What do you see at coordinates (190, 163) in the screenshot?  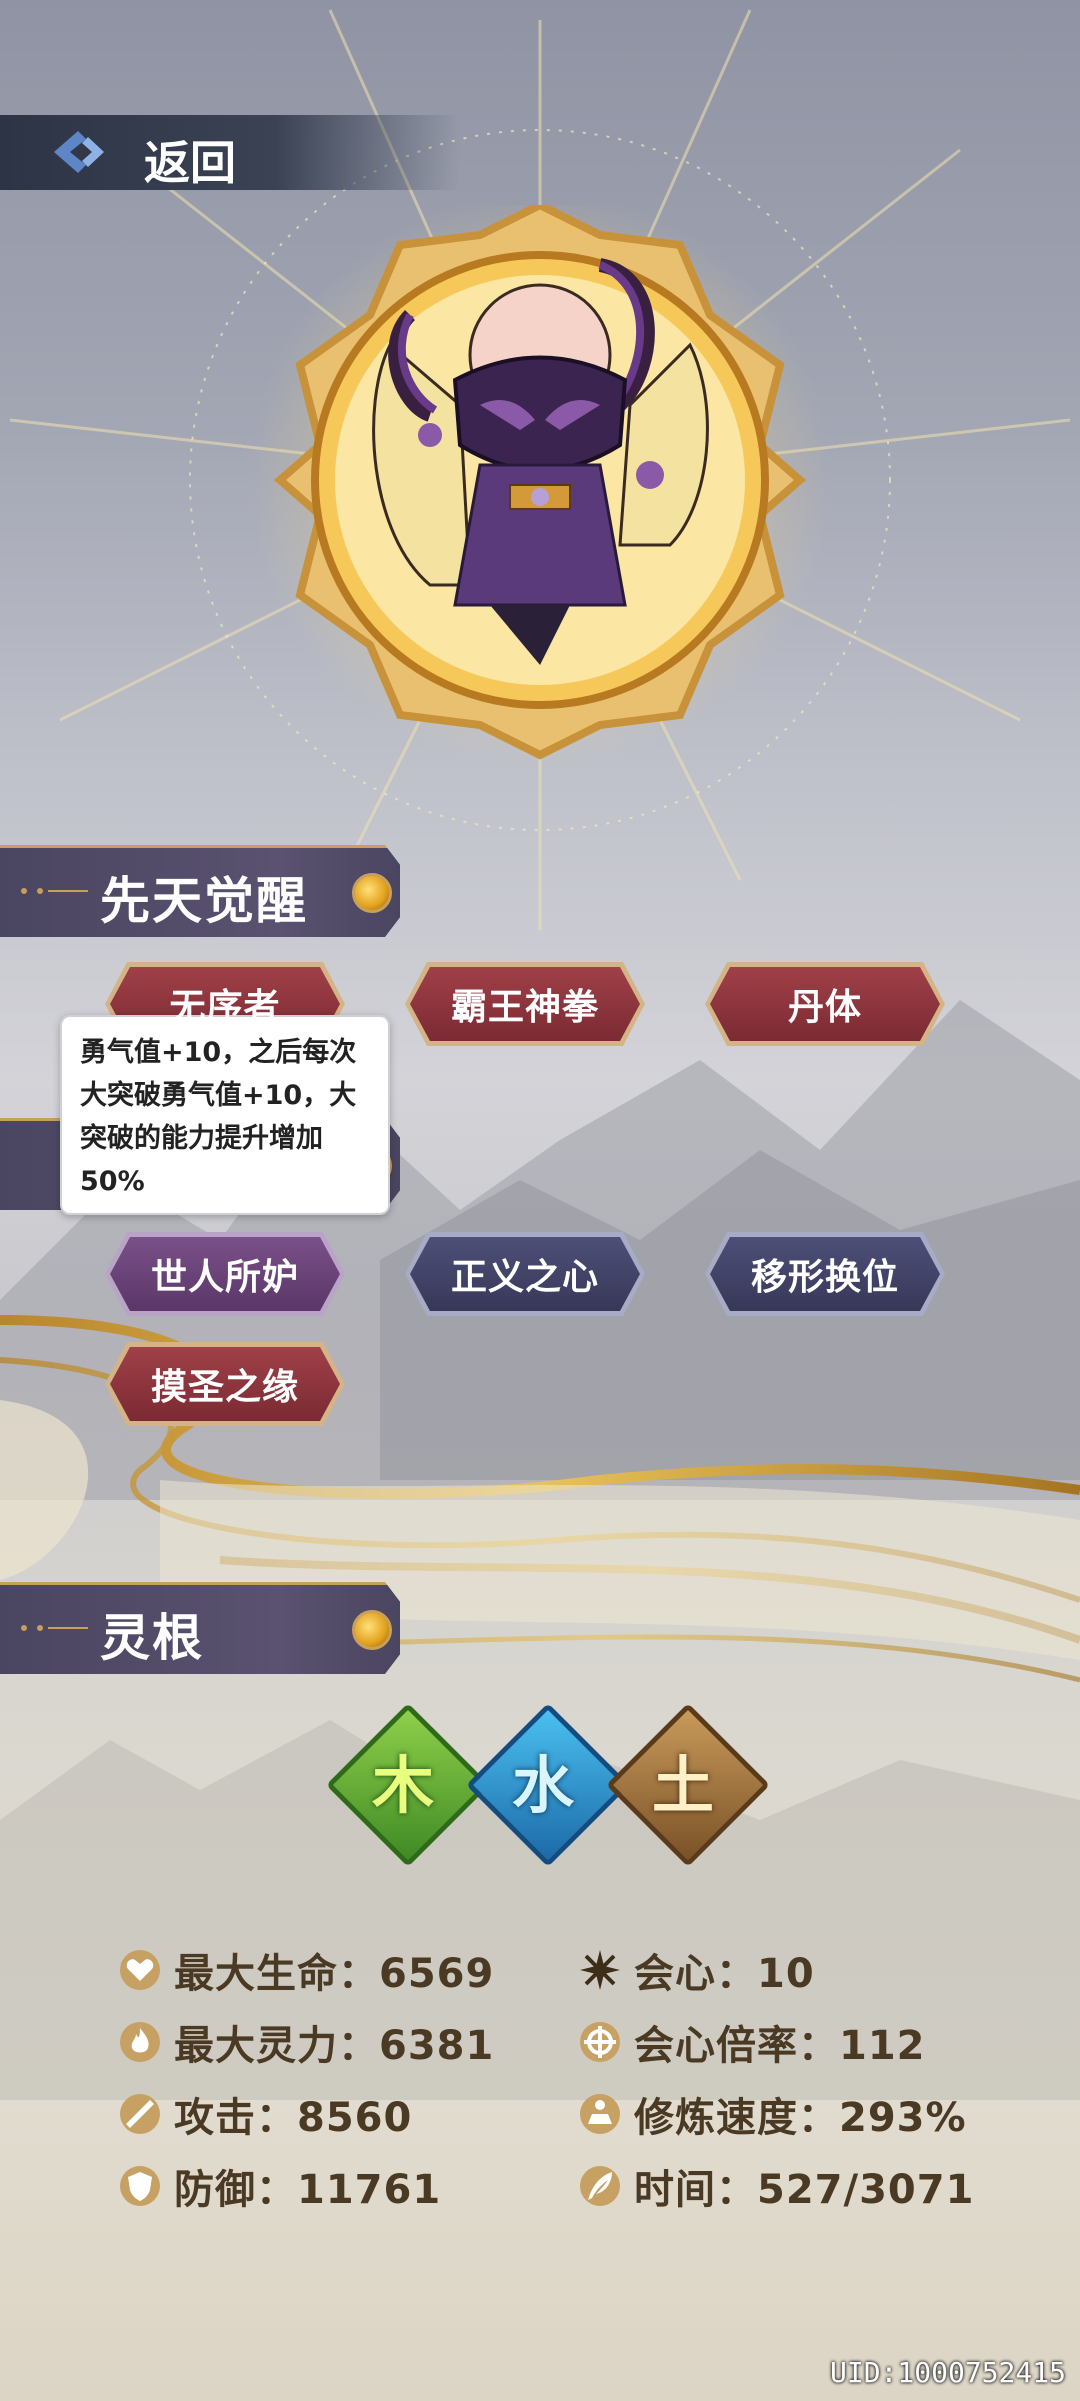 I see `back-label: 返回` at bounding box center [190, 163].